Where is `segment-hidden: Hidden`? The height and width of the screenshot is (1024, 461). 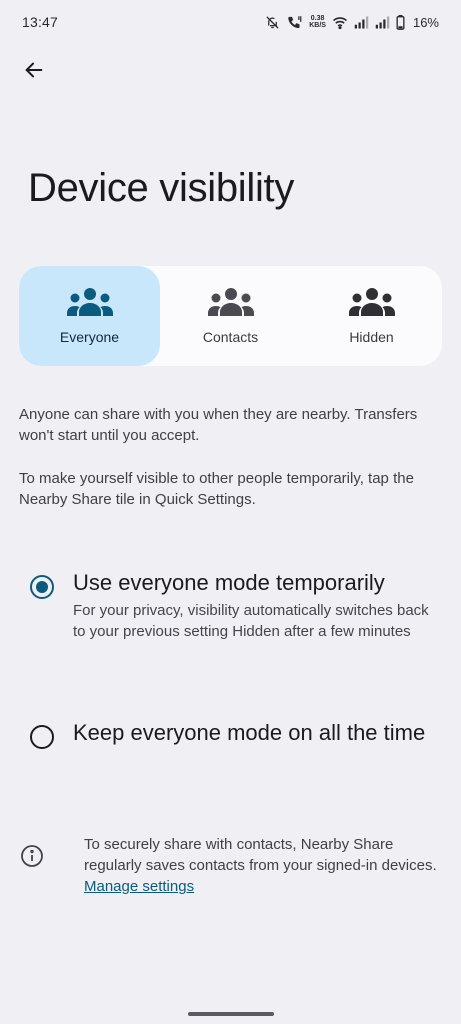 segment-hidden: Hidden is located at coordinates (371, 316).